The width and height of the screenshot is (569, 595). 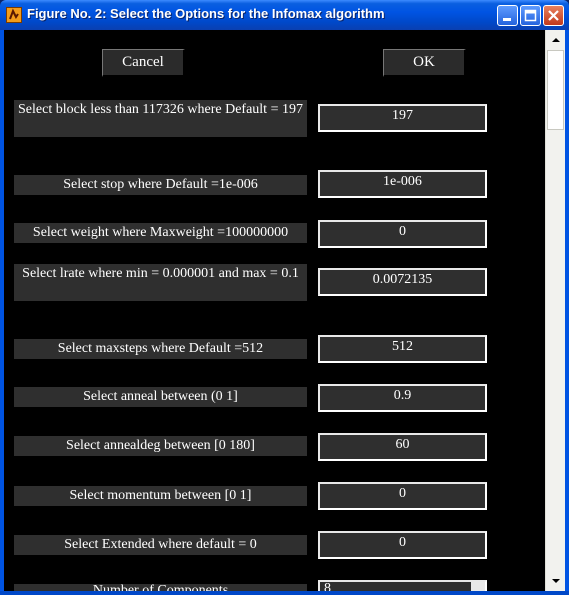 I want to click on option-label-stop: Select stop where Default =1e-006, so click(x=160, y=185).